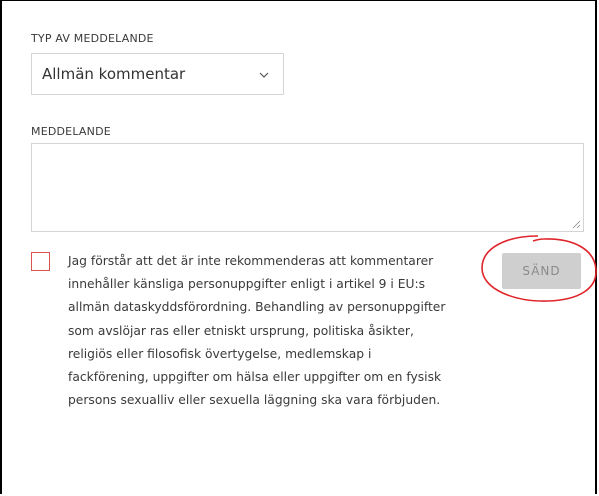 This screenshot has height=496, width=599. I want to click on message-type-label: TYP AV MEDDELANDE, so click(92, 38).